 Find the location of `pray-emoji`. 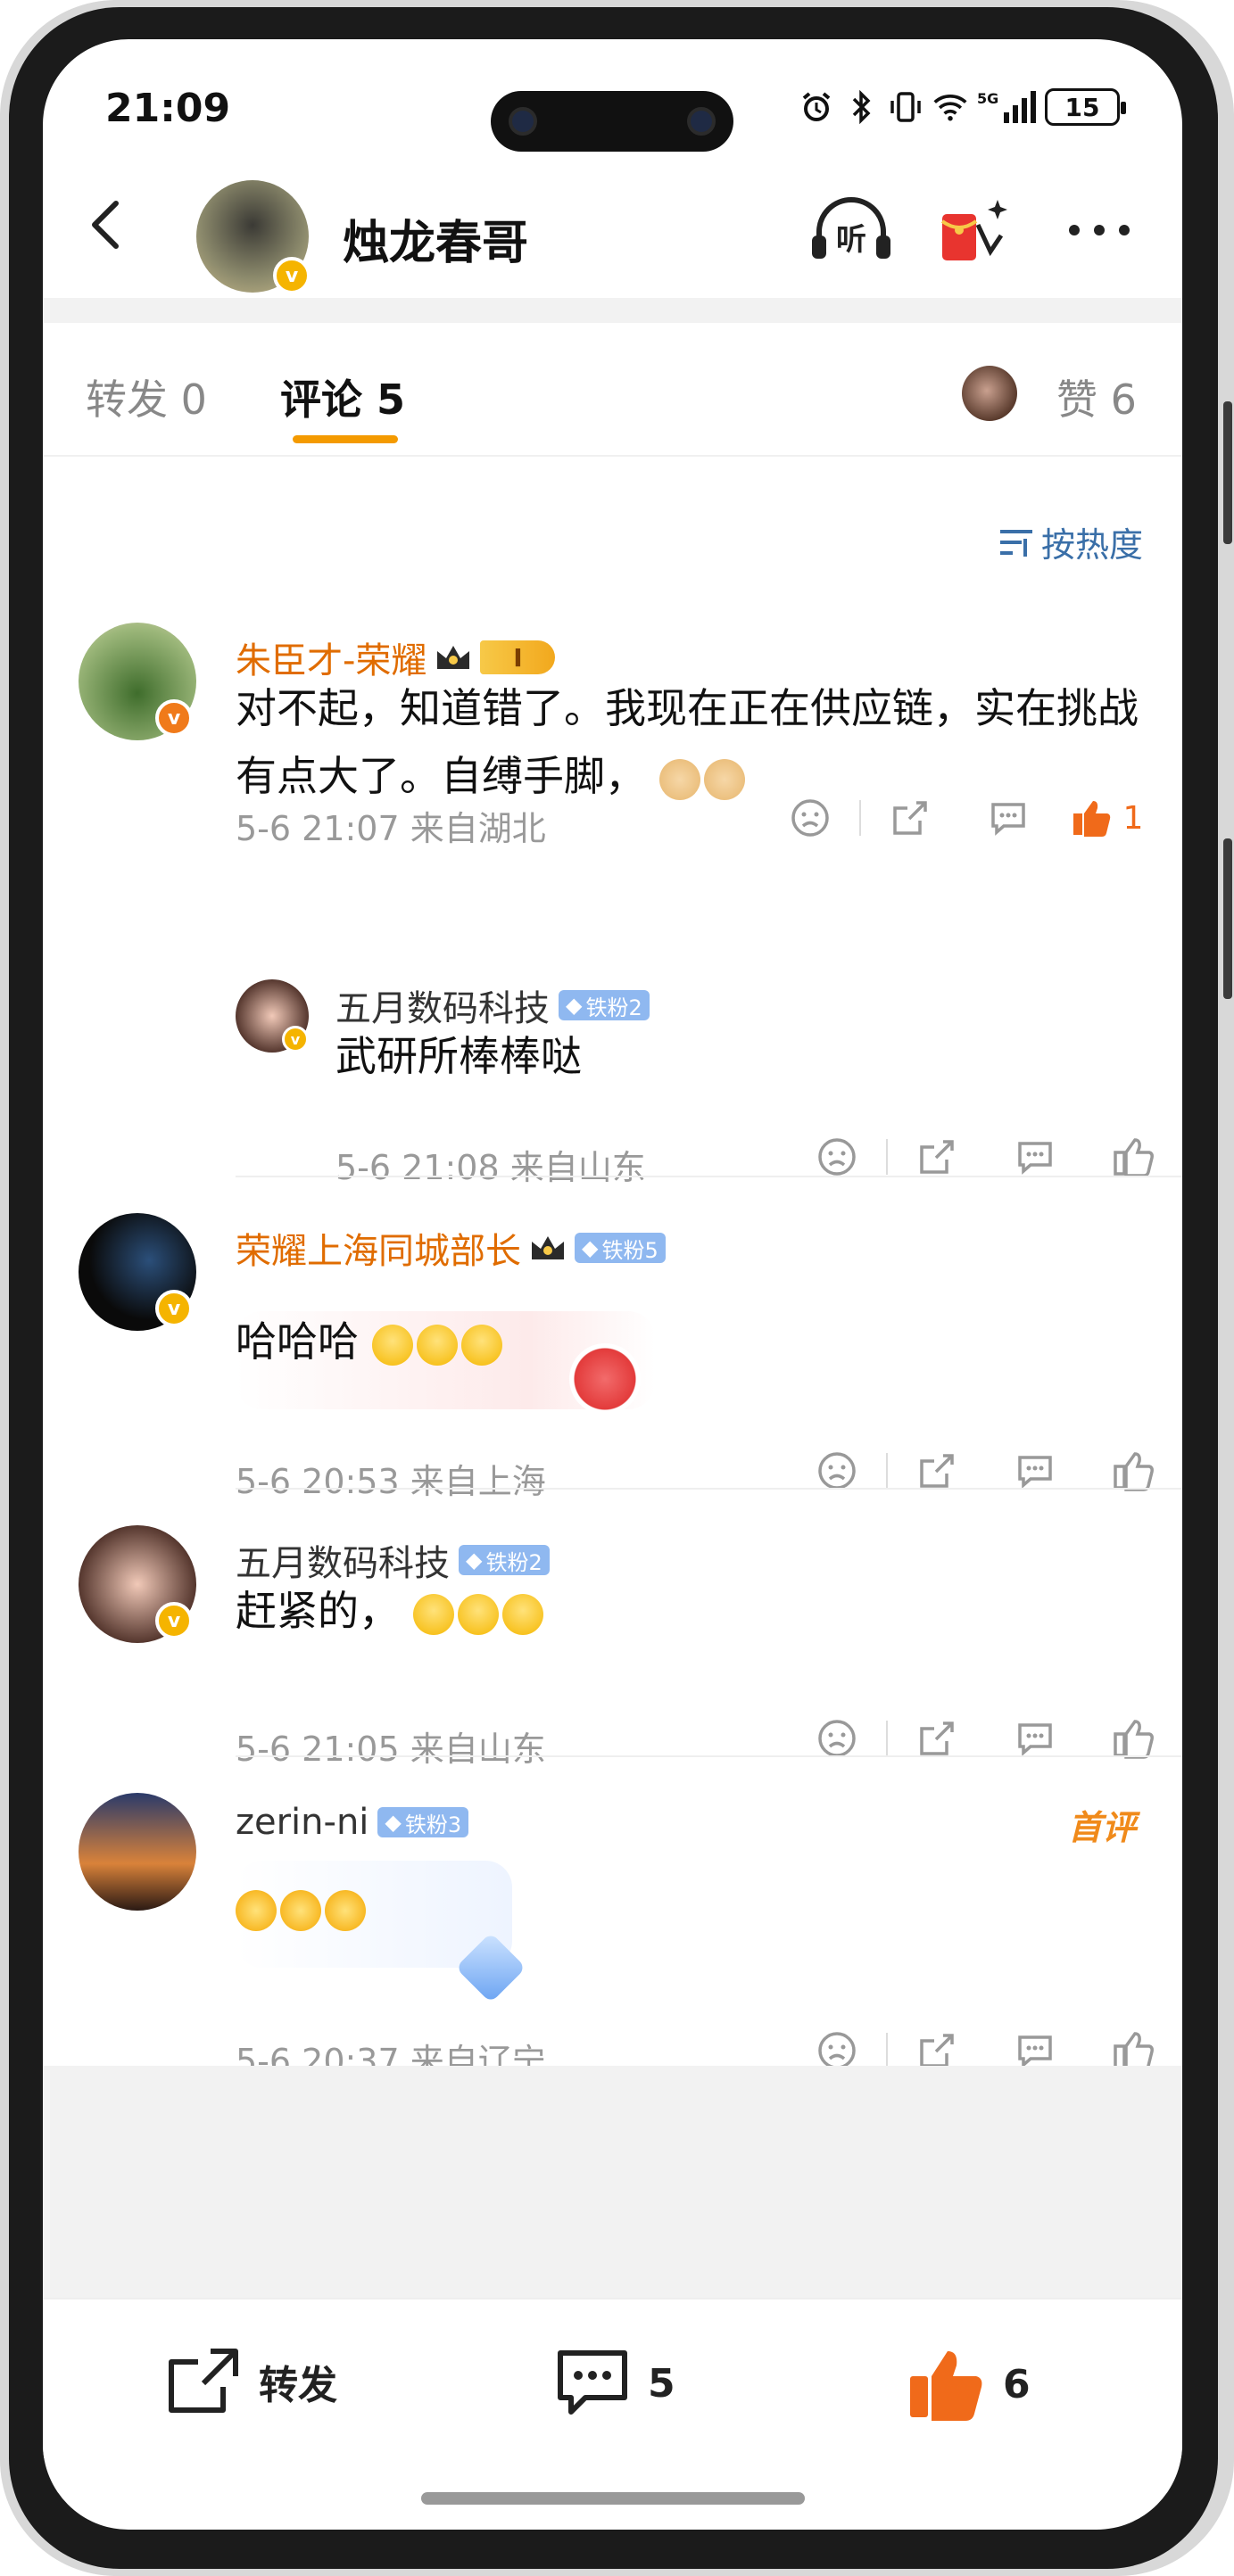

pray-emoji is located at coordinates (679, 779).